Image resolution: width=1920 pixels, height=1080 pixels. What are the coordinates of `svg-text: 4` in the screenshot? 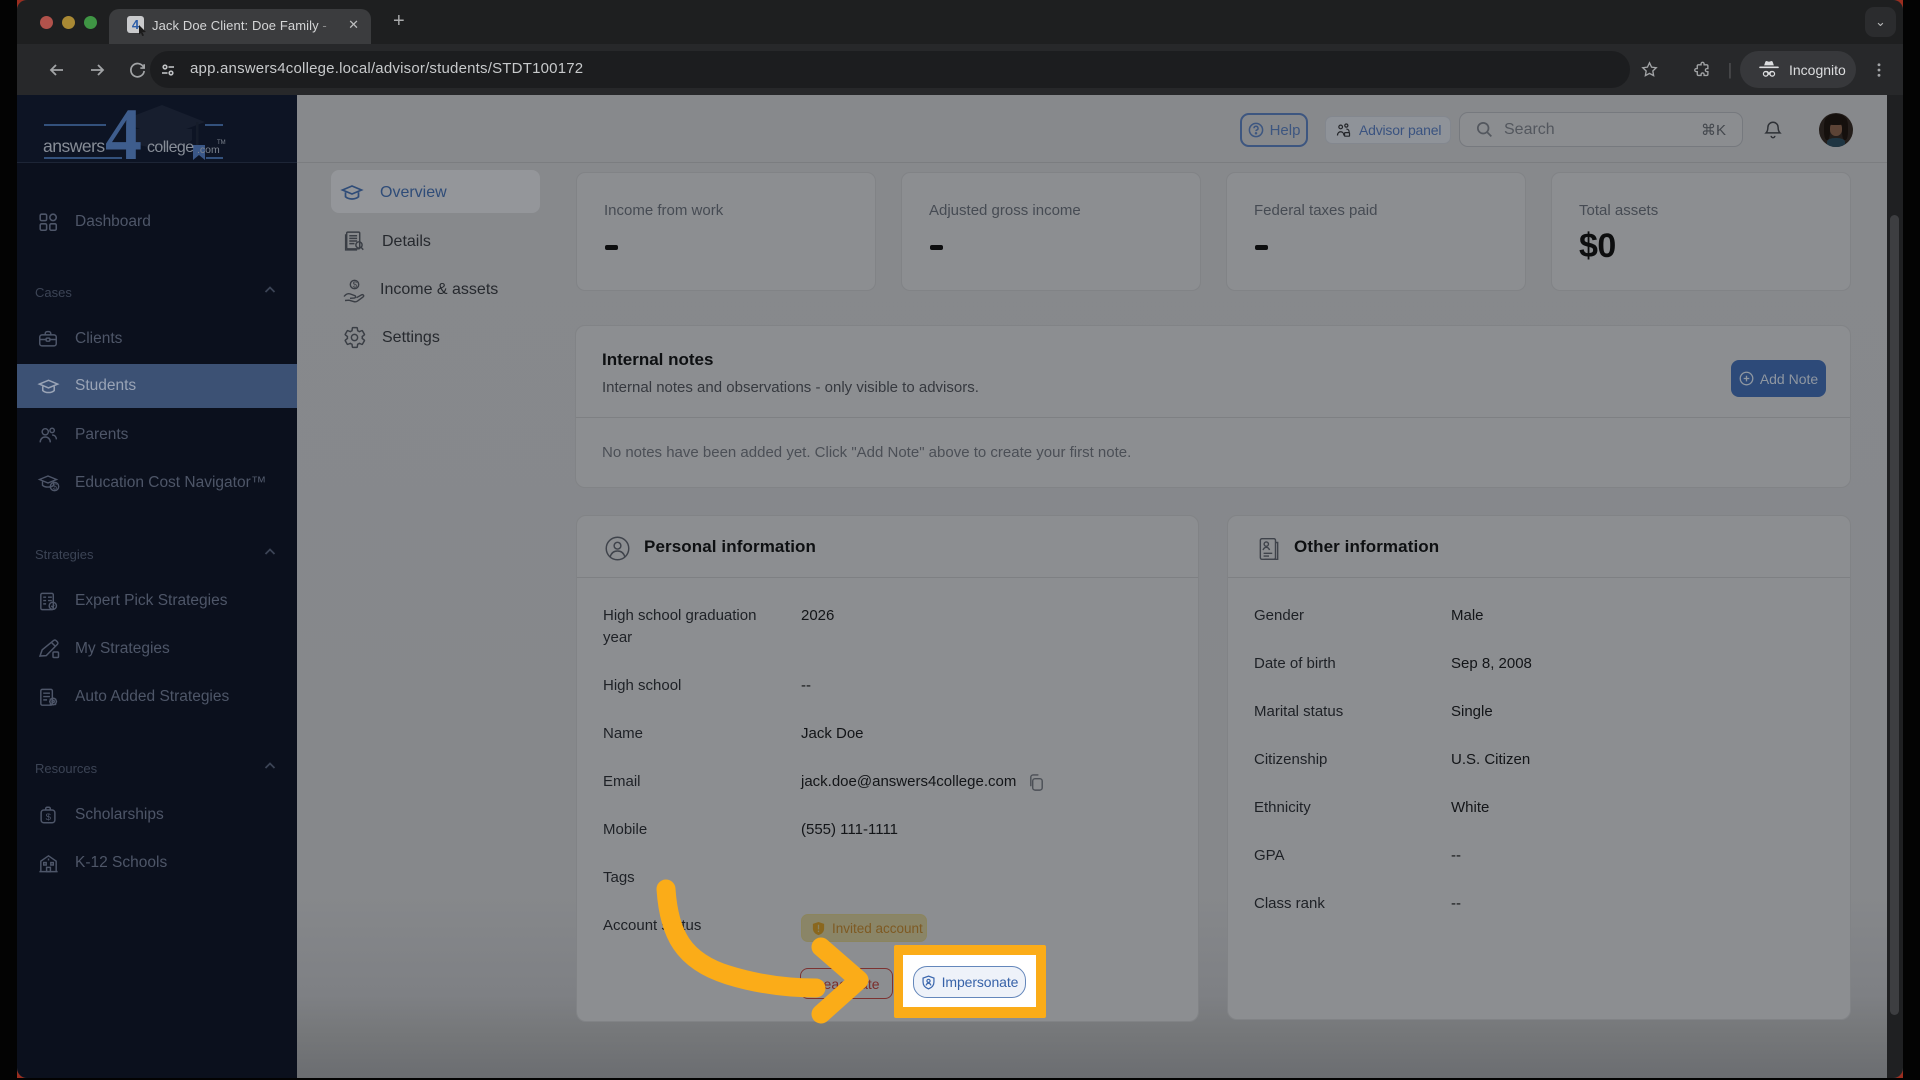 It's located at (123, 129).